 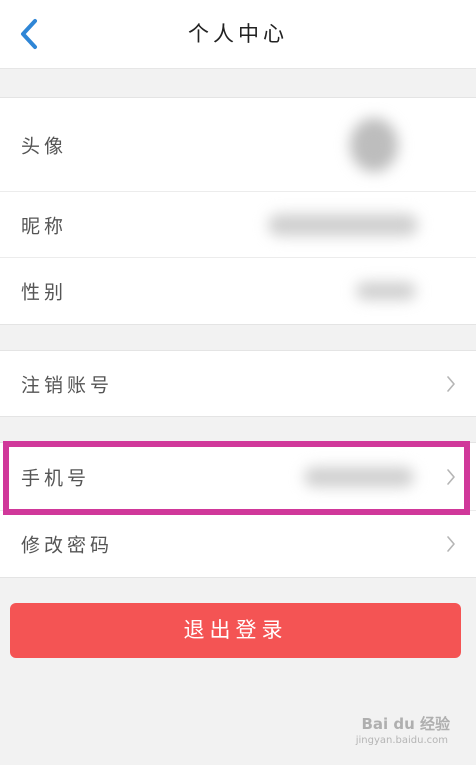 I want to click on avatar-row: 头像, so click(x=238, y=145).